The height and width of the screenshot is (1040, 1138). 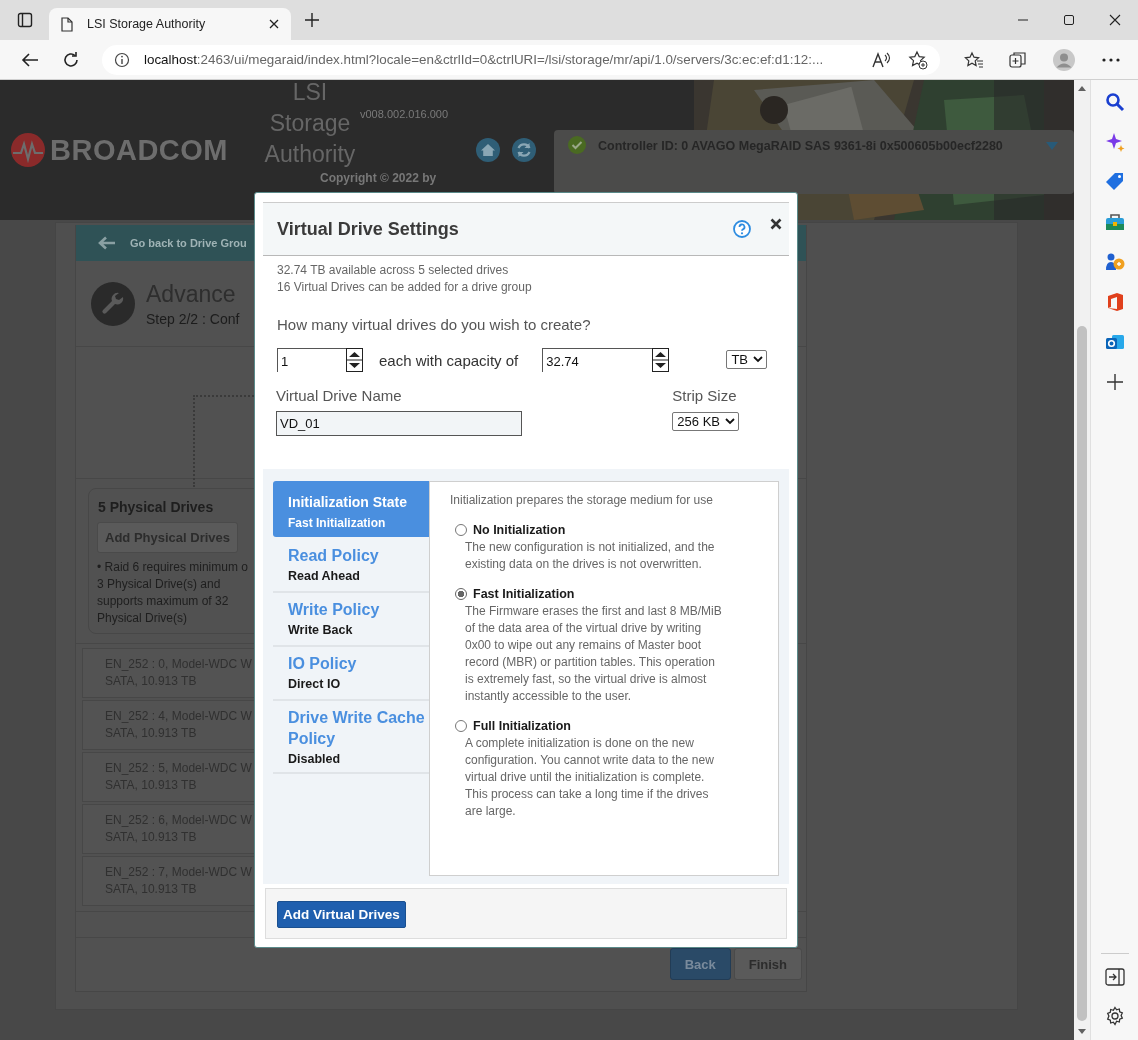 What do you see at coordinates (522, 726) in the screenshot?
I see `option-label: Full Initialization` at bounding box center [522, 726].